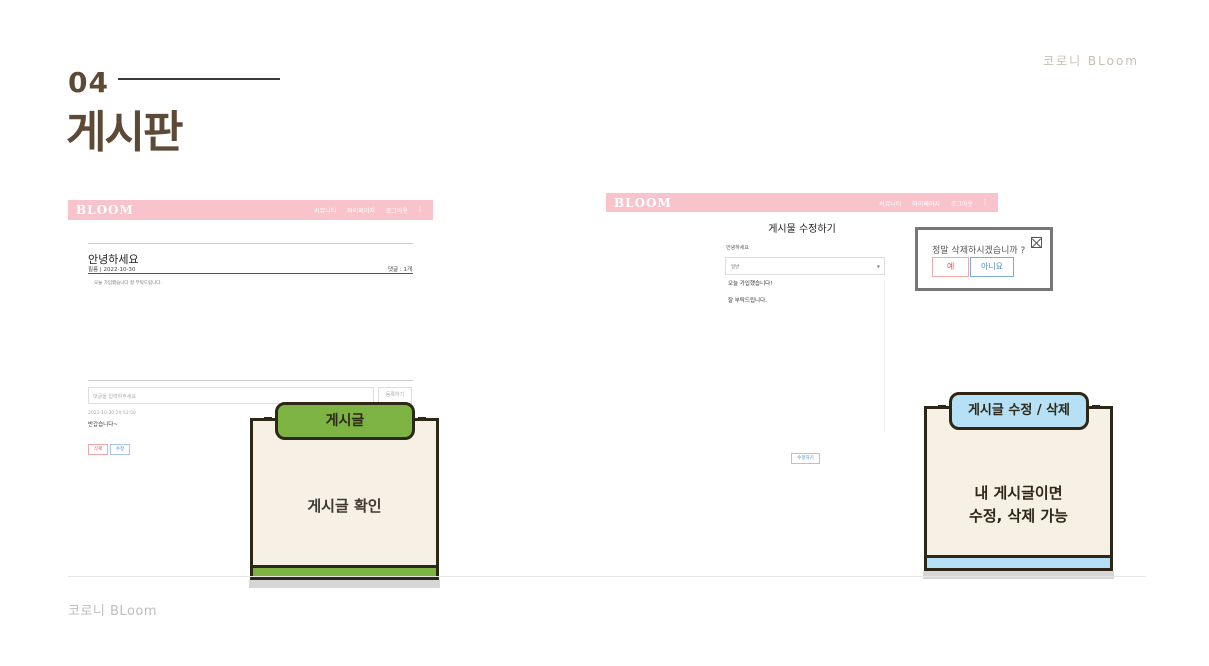 This screenshot has width=1209, height=666. Describe the element at coordinates (607, 576) in the screenshot. I see `footer-rule` at that location.